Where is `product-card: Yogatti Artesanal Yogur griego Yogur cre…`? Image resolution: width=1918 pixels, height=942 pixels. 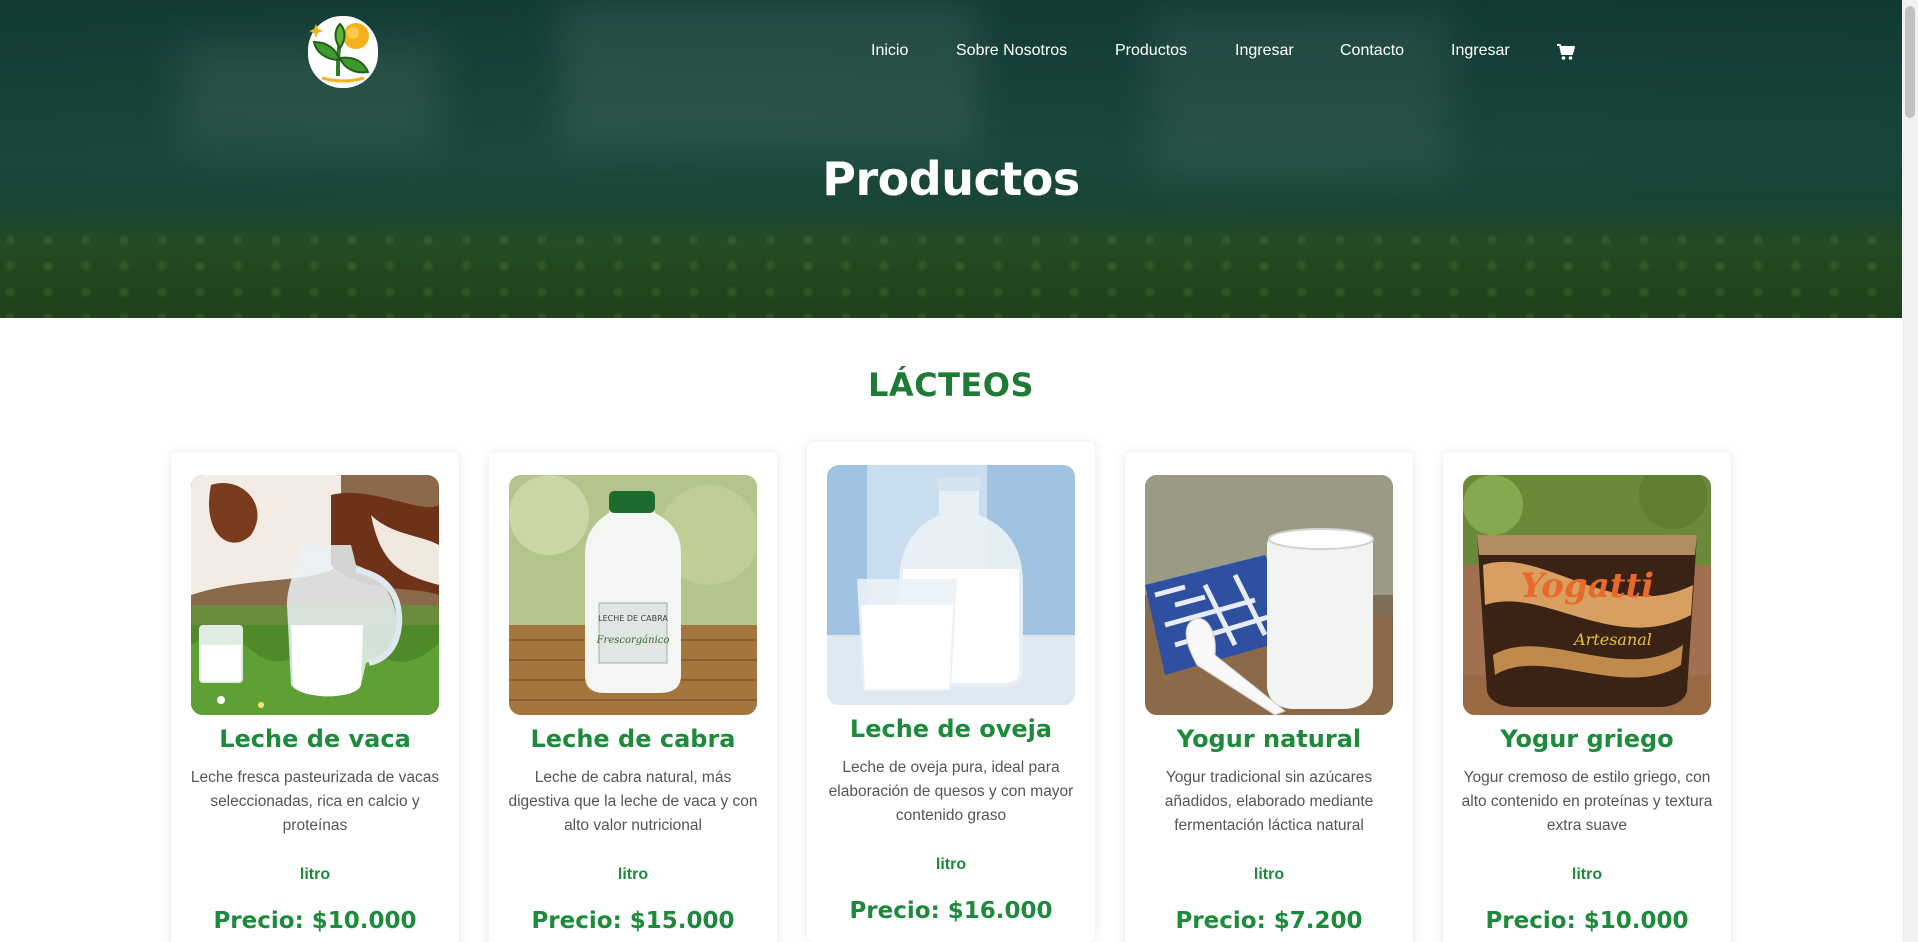
product-card: Yogatti Artesanal Yogur griego Yogur cre… is located at coordinates (1587, 697).